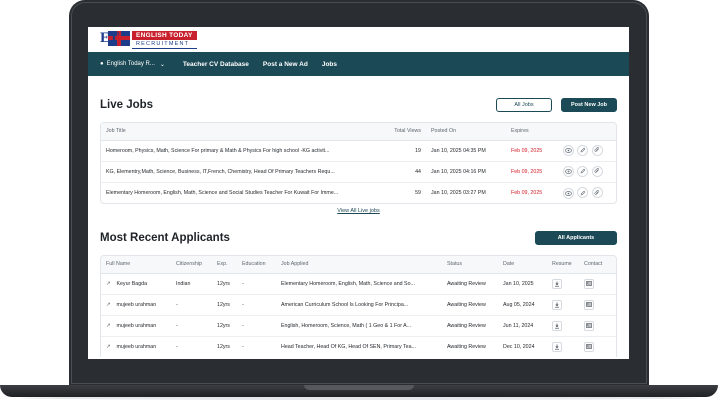 The image size is (718, 400). Describe the element at coordinates (196, 265) in the screenshot. I see `col-citizenship: Citizenship` at that location.